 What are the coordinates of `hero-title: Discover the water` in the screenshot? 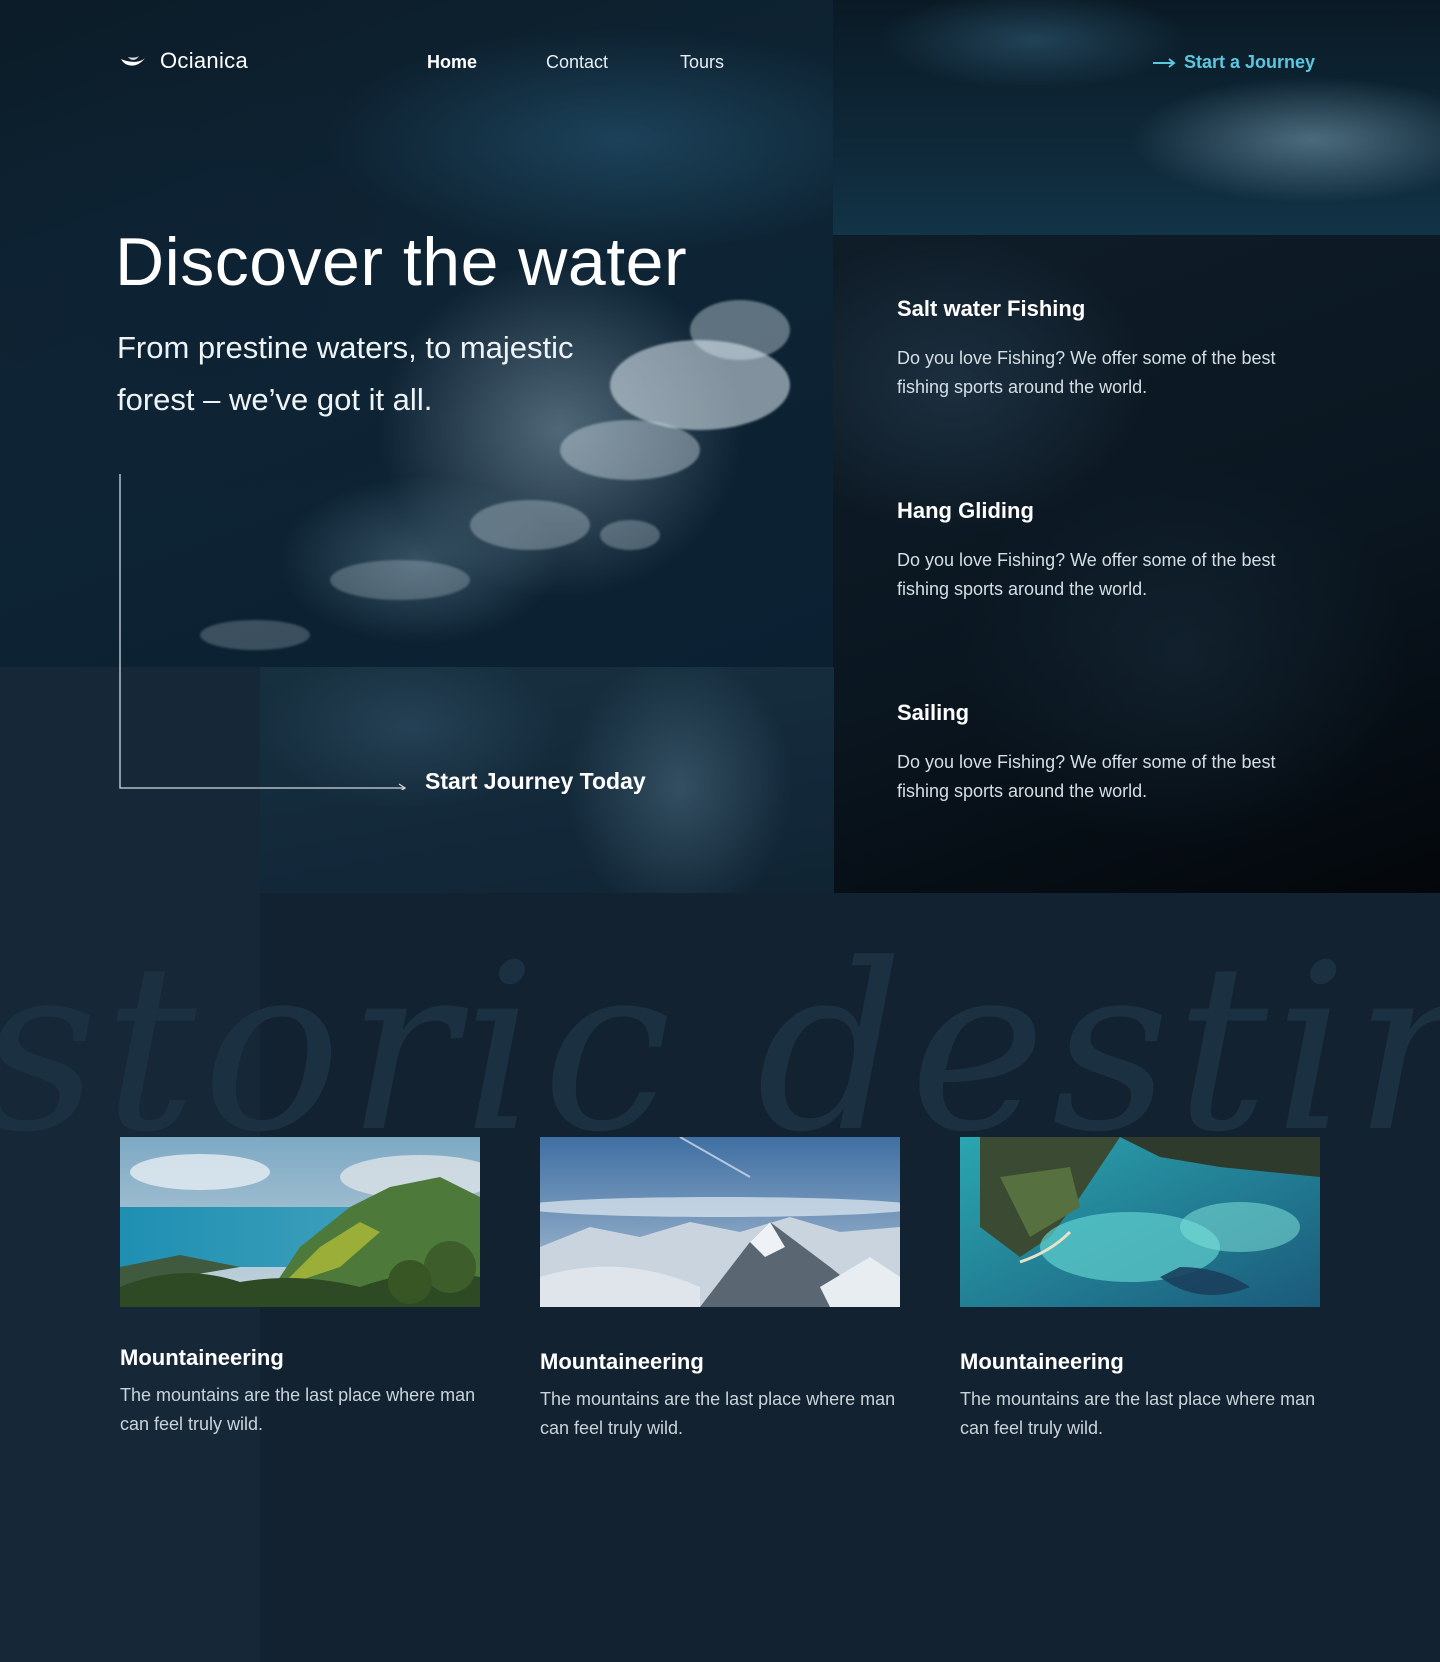 It's located at (401, 262).